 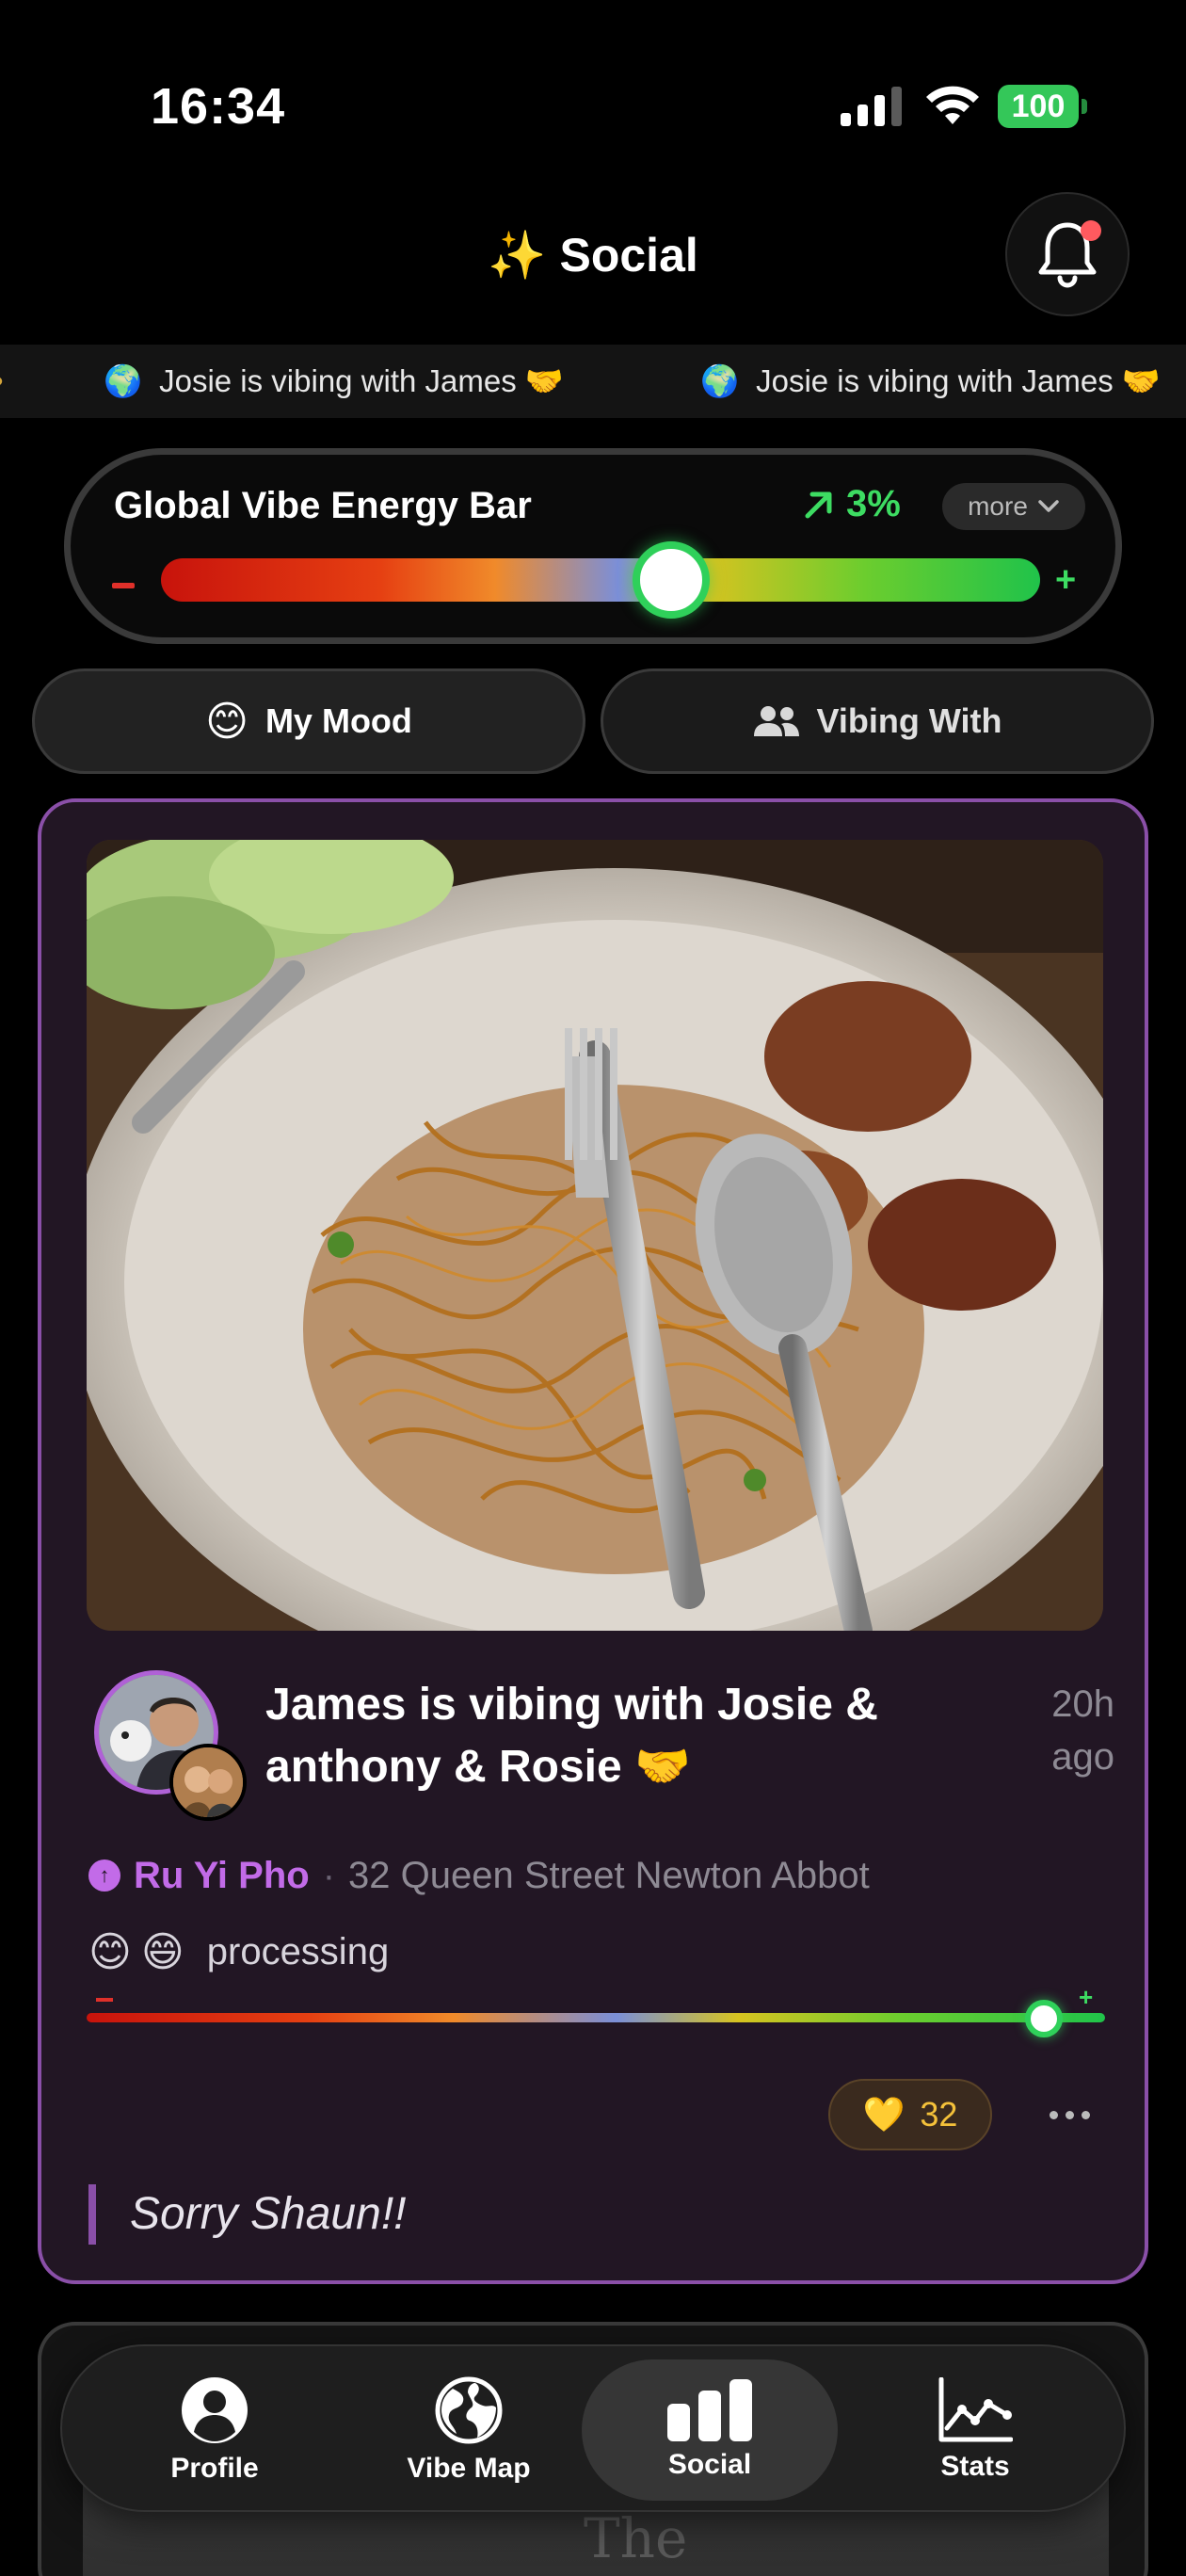 What do you see at coordinates (600, 580) in the screenshot?
I see `vibe-gradient-track` at bounding box center [600, 580].